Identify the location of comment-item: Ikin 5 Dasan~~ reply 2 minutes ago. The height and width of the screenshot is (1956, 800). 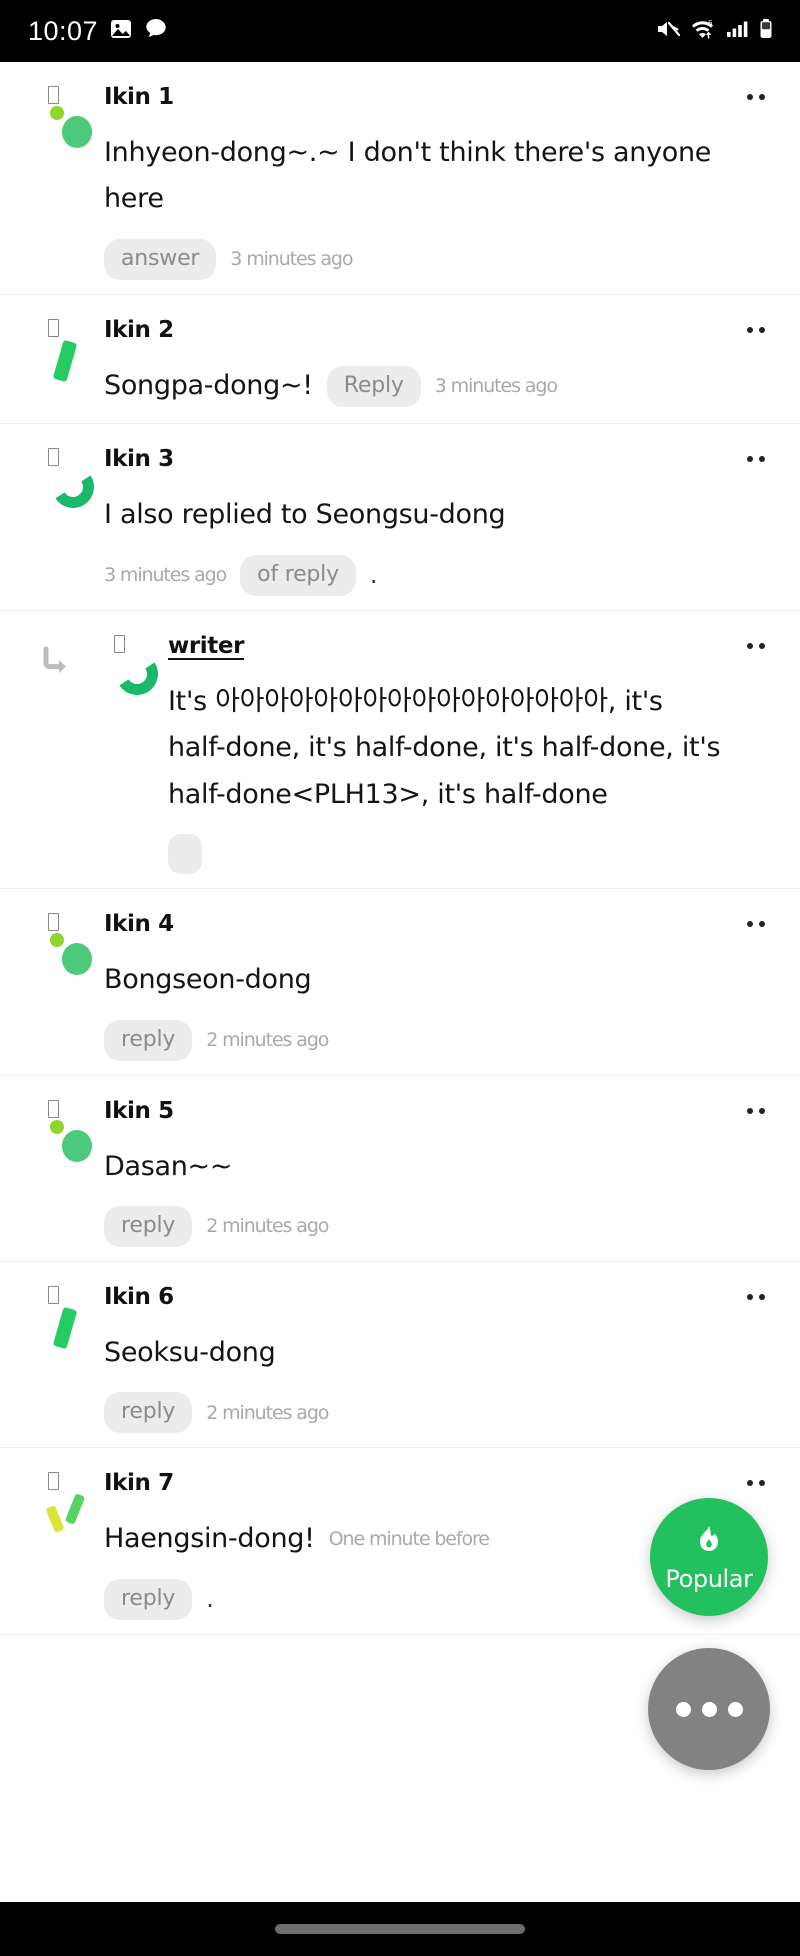
(400, 1169).